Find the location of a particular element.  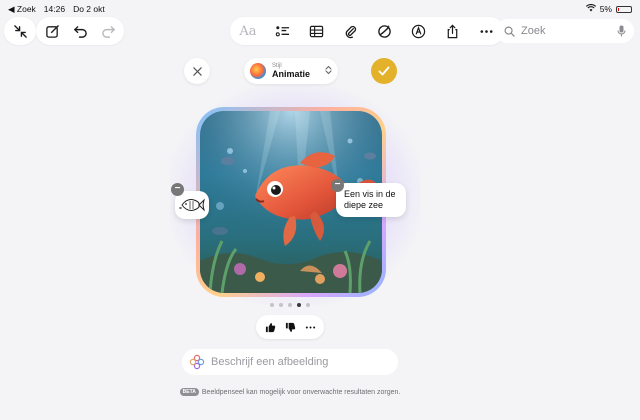

collapse-arrows-icon is located at coordinates (20, 31).